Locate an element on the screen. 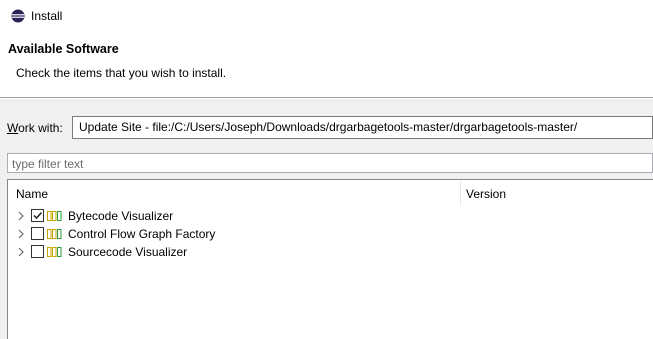 This screenshot has height=339, width=653. checkmark-icon is located at coordinates (38, 215).